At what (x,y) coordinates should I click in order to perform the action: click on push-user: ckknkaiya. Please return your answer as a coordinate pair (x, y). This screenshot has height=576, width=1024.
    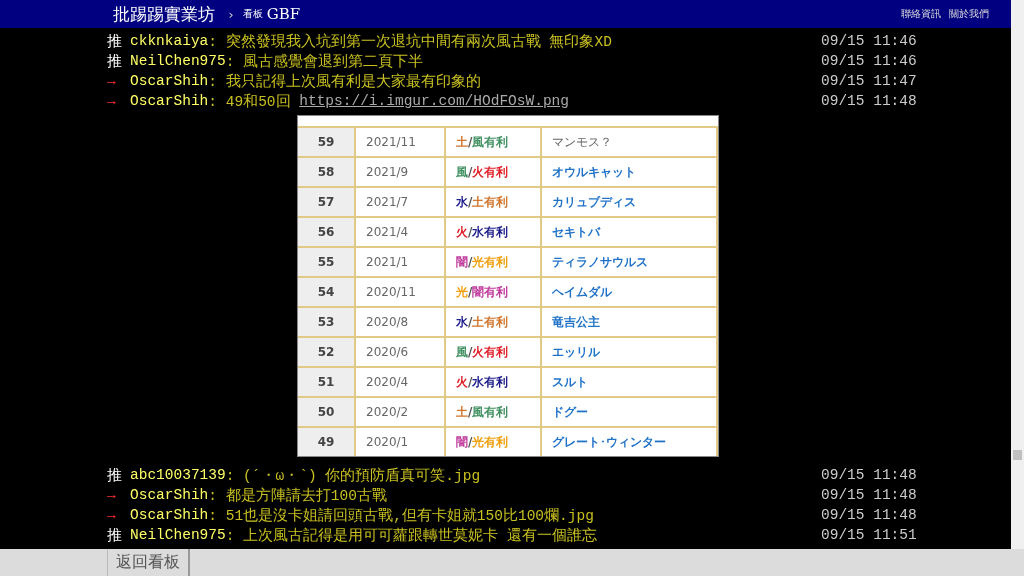
    Looking at the image, I should click on (169, 41).